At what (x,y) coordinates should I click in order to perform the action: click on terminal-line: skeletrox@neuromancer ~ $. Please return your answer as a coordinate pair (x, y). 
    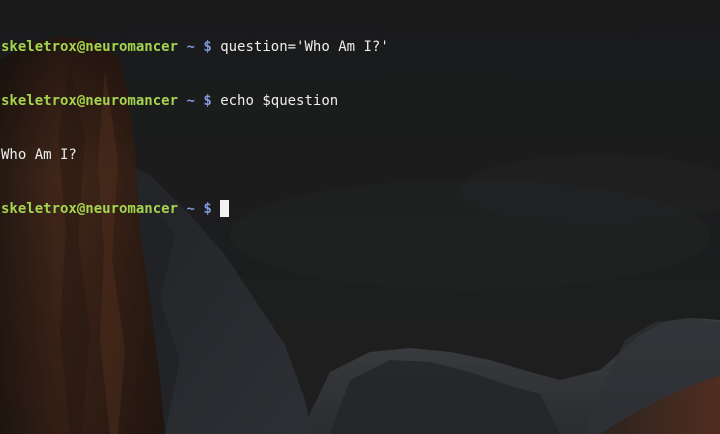
    Looking at the image, I should click on (360, 209).